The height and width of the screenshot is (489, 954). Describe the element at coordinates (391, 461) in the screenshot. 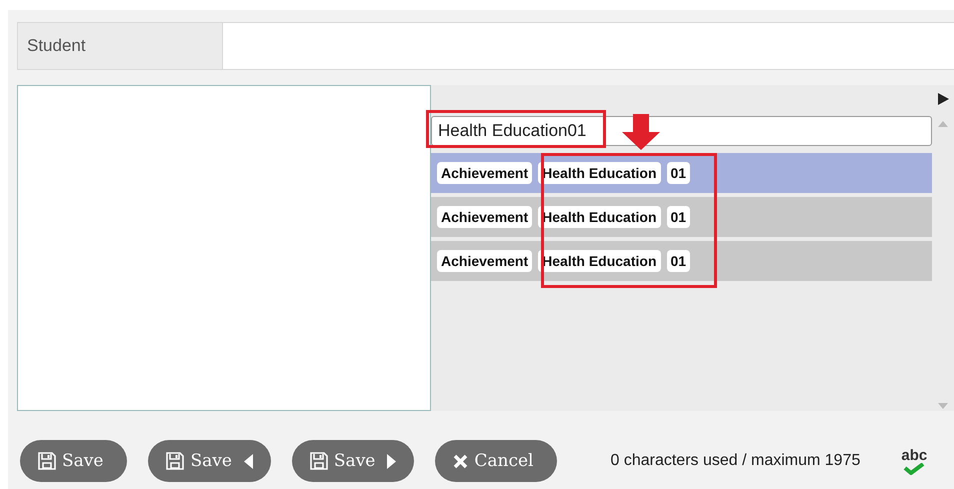

I see `caret-right-icon` at that location.